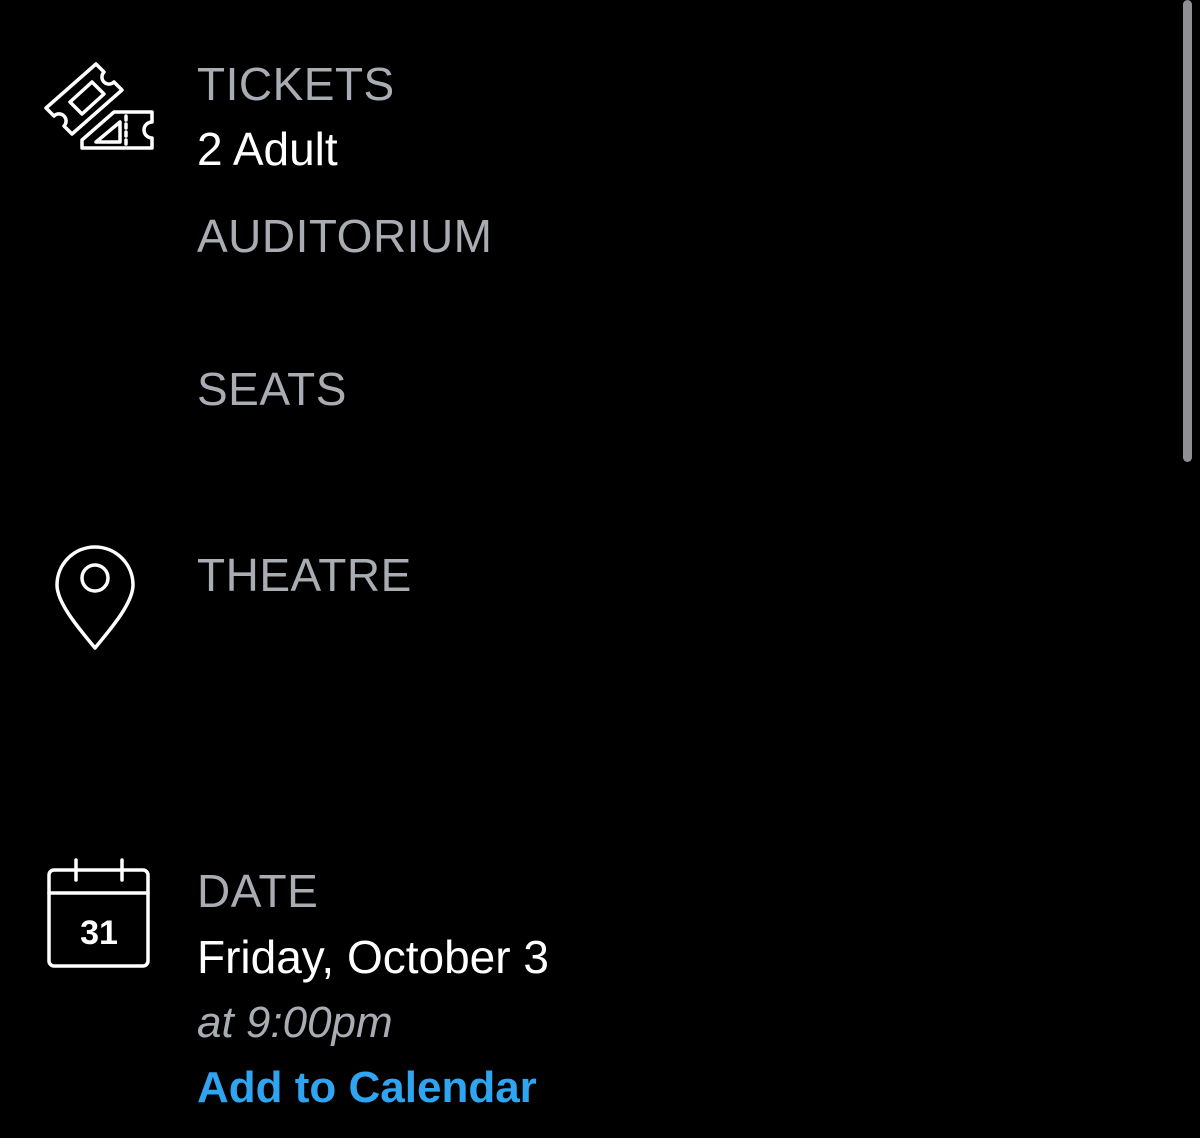  I want to click on add-to-calendar-link: Add to Calendar, so click(367, 1088).